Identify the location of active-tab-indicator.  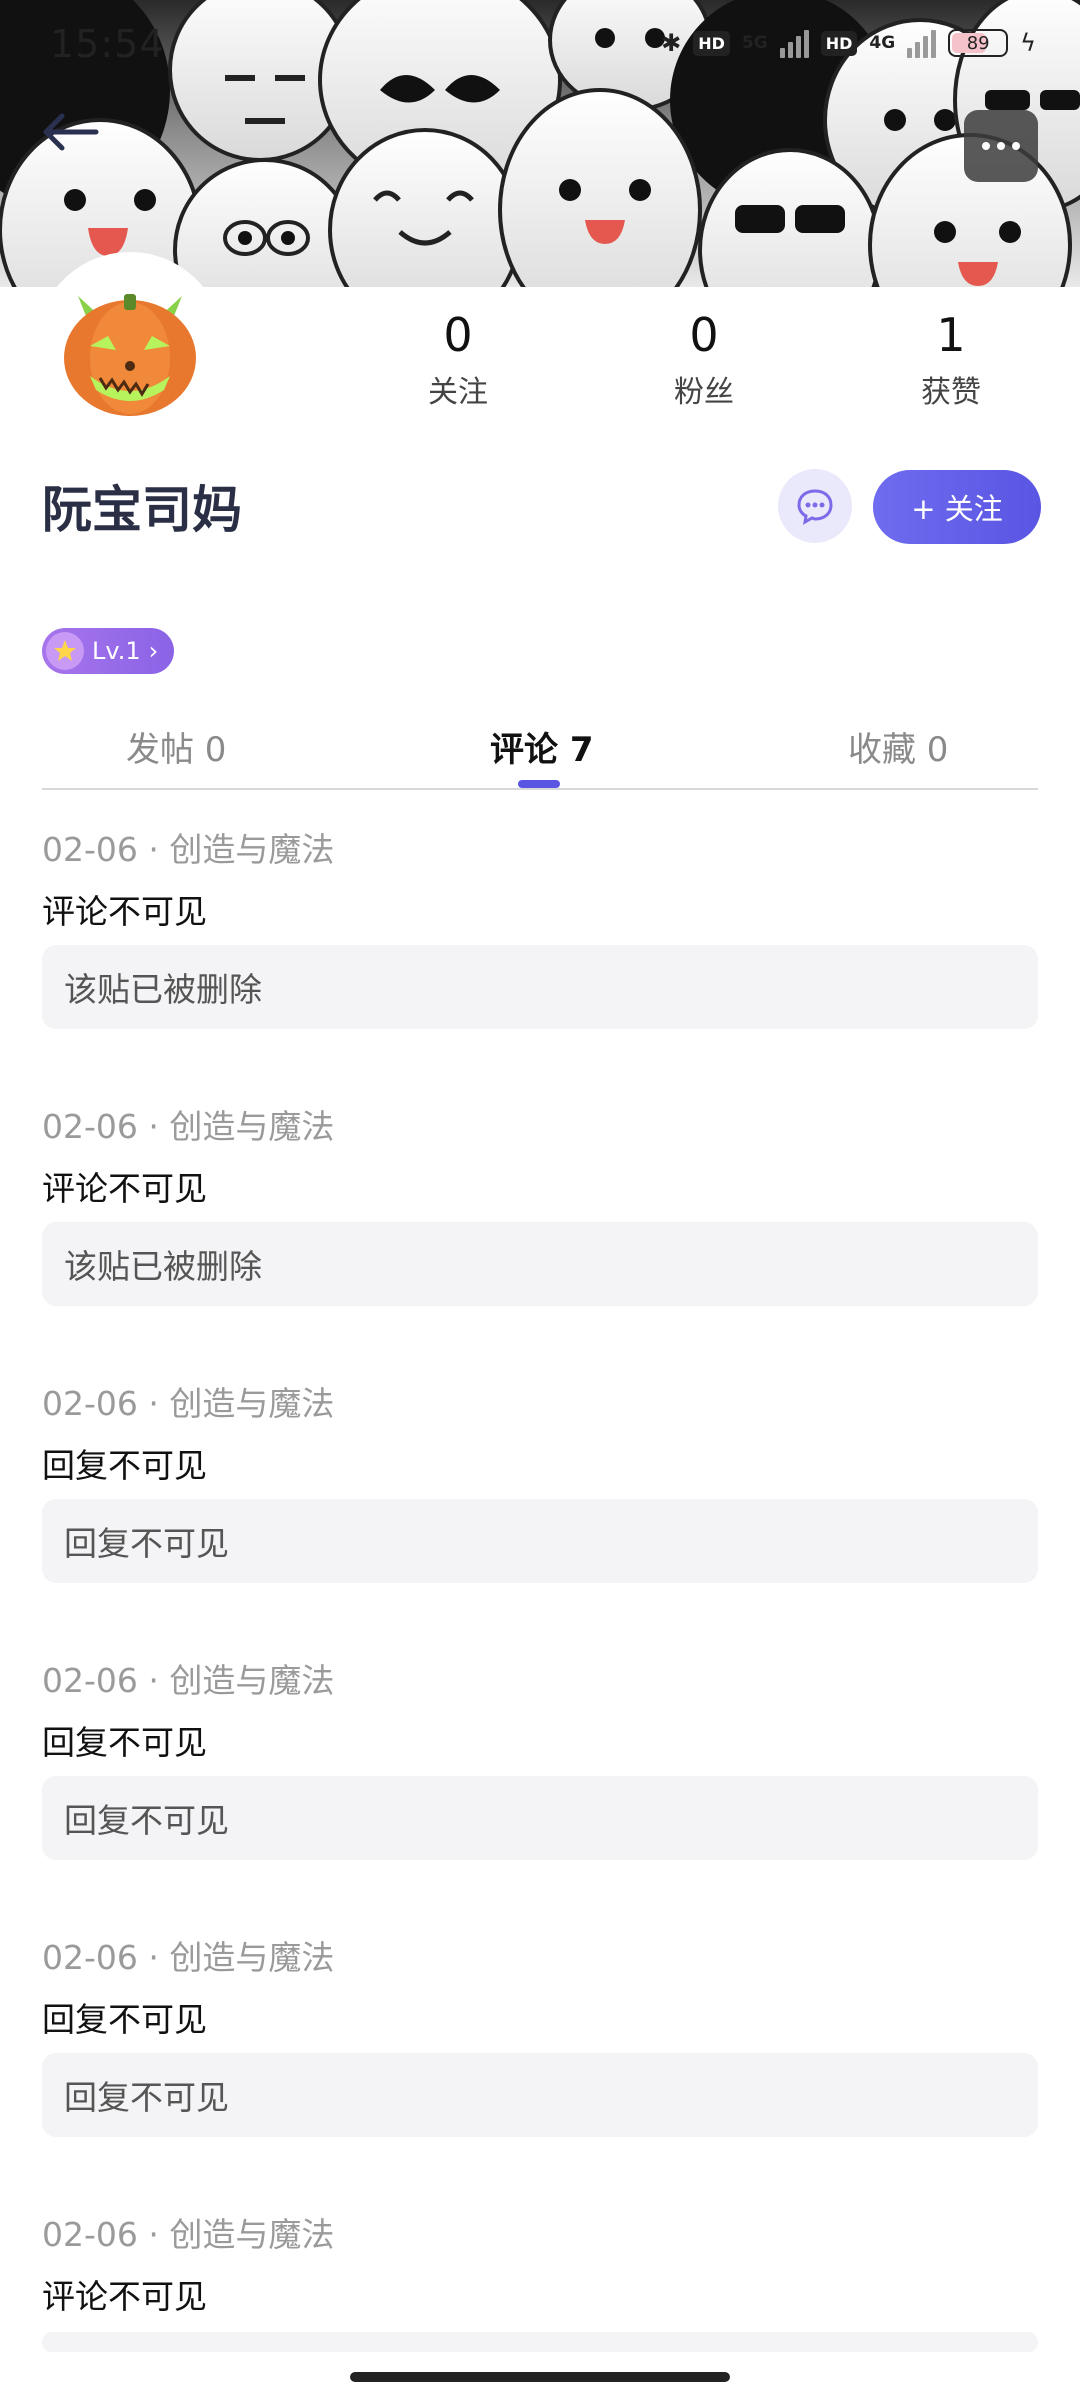
(539, 784).